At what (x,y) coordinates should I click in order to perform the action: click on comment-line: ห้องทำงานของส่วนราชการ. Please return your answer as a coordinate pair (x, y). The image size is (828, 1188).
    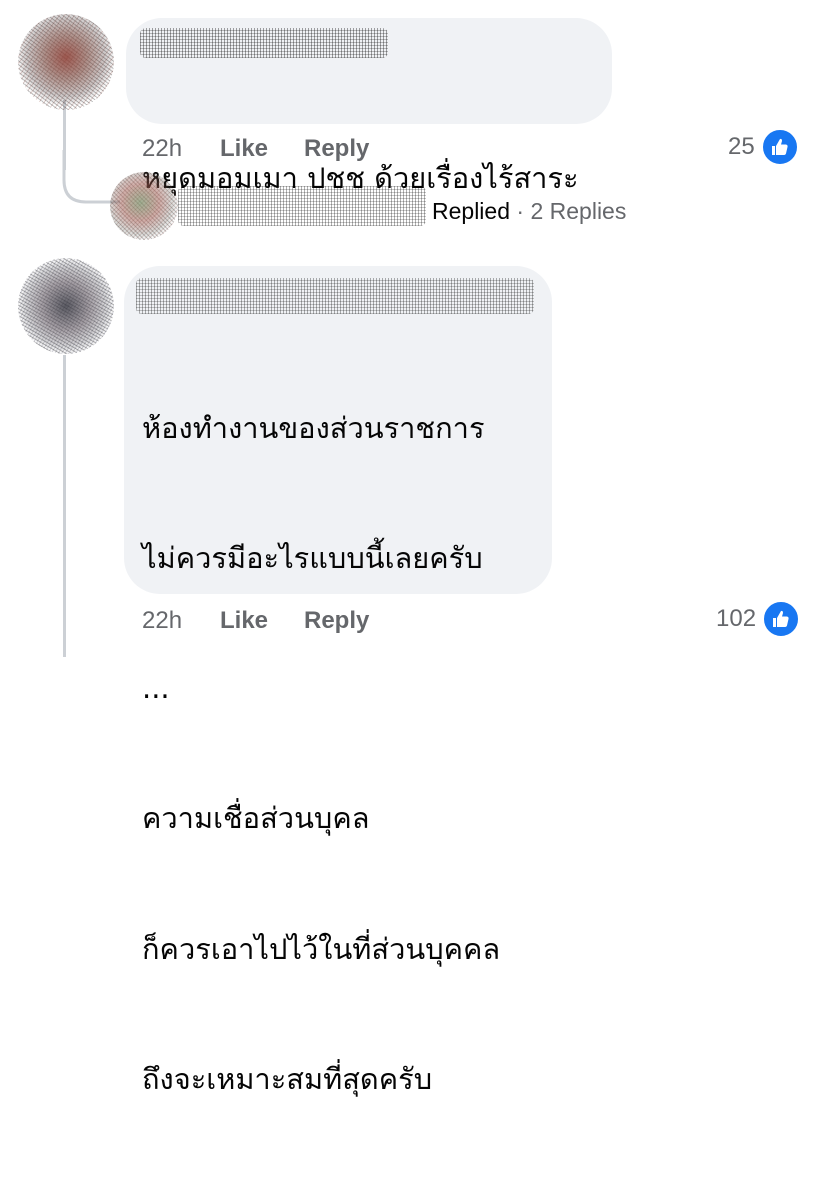
    Looking at the image, I should click on (313, 427).